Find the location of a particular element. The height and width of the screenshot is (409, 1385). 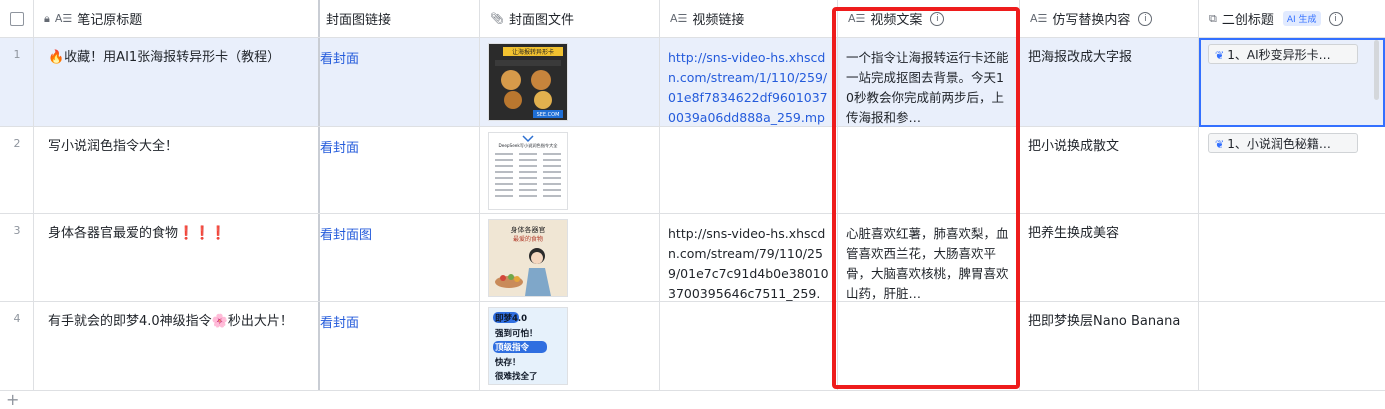

column-header-remake-title: ⧉ 二创标题 AI 生成 i is located at coordinates (1292, 18).